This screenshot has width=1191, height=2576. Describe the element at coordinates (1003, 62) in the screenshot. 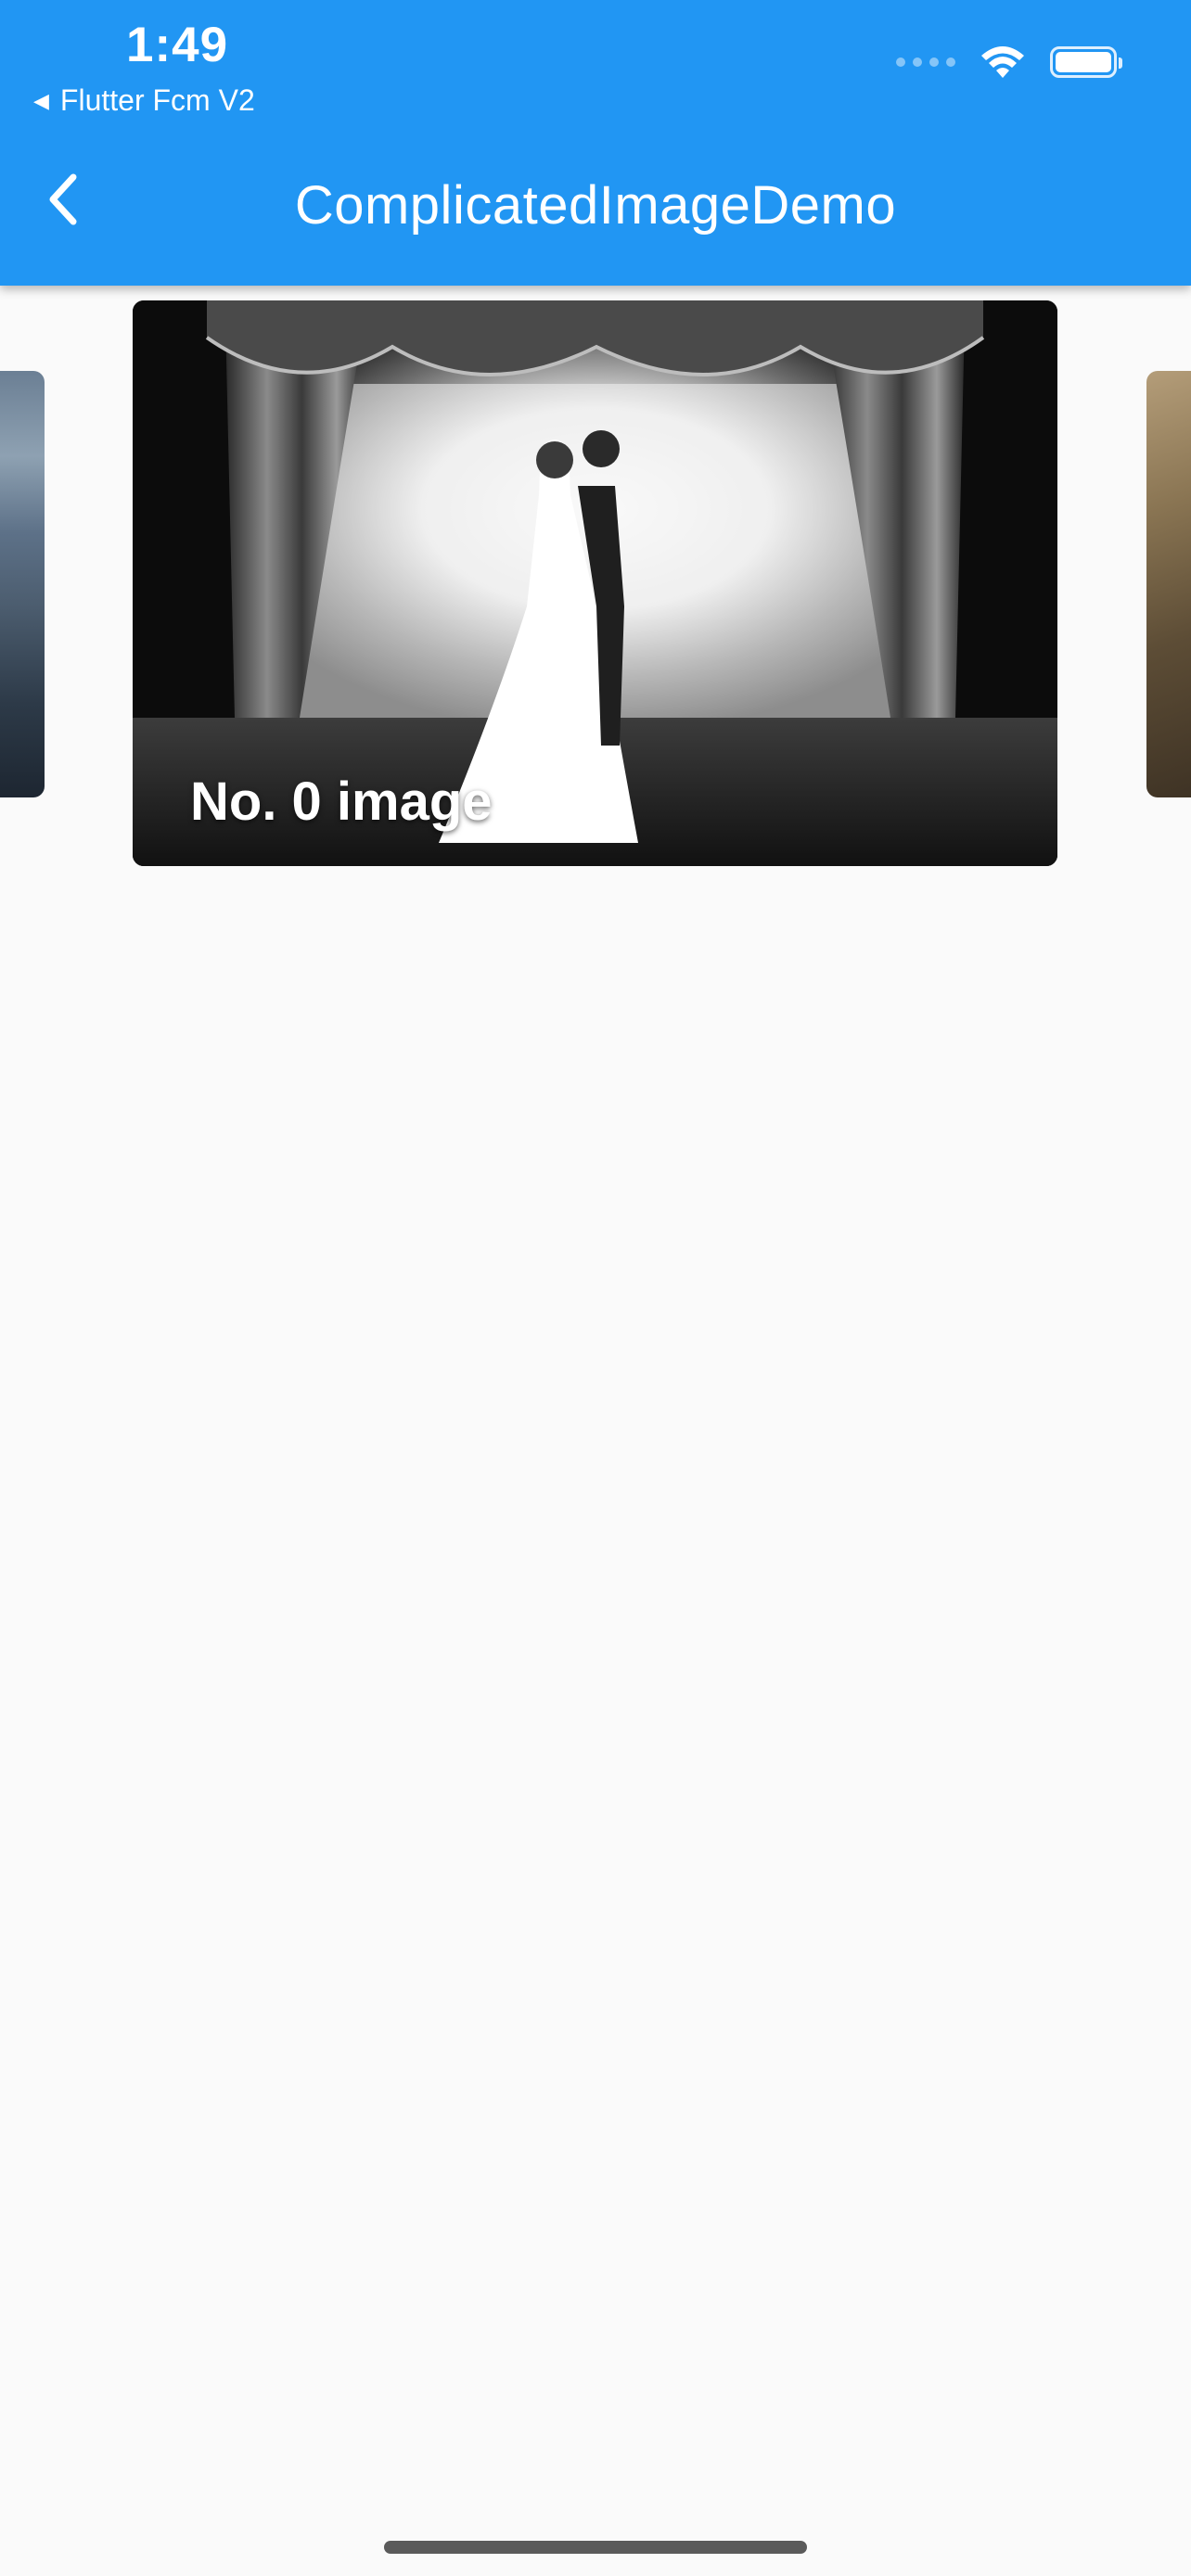

I see `wifi-icon` at that location.